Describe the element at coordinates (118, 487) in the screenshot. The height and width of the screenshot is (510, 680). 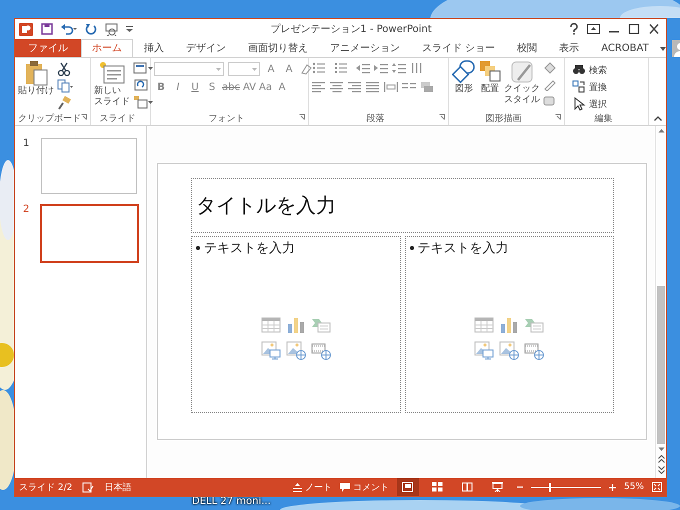
I see `language-indicator: 日本語` at that location.